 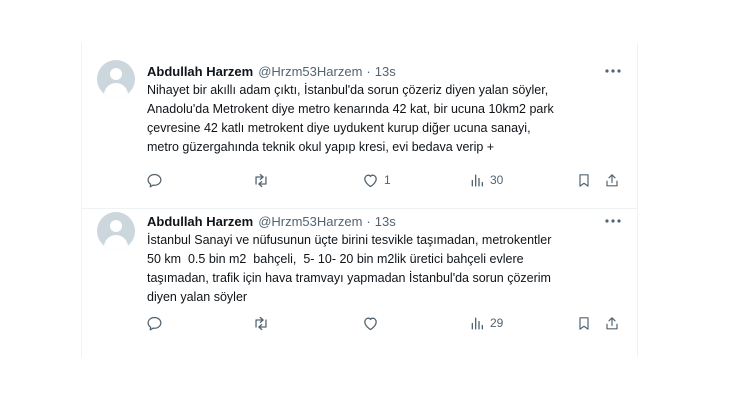 What do you see at coordinates (497, 323) in the screenshot?
I see `views-count: 29` at bounding box center [497, 323].